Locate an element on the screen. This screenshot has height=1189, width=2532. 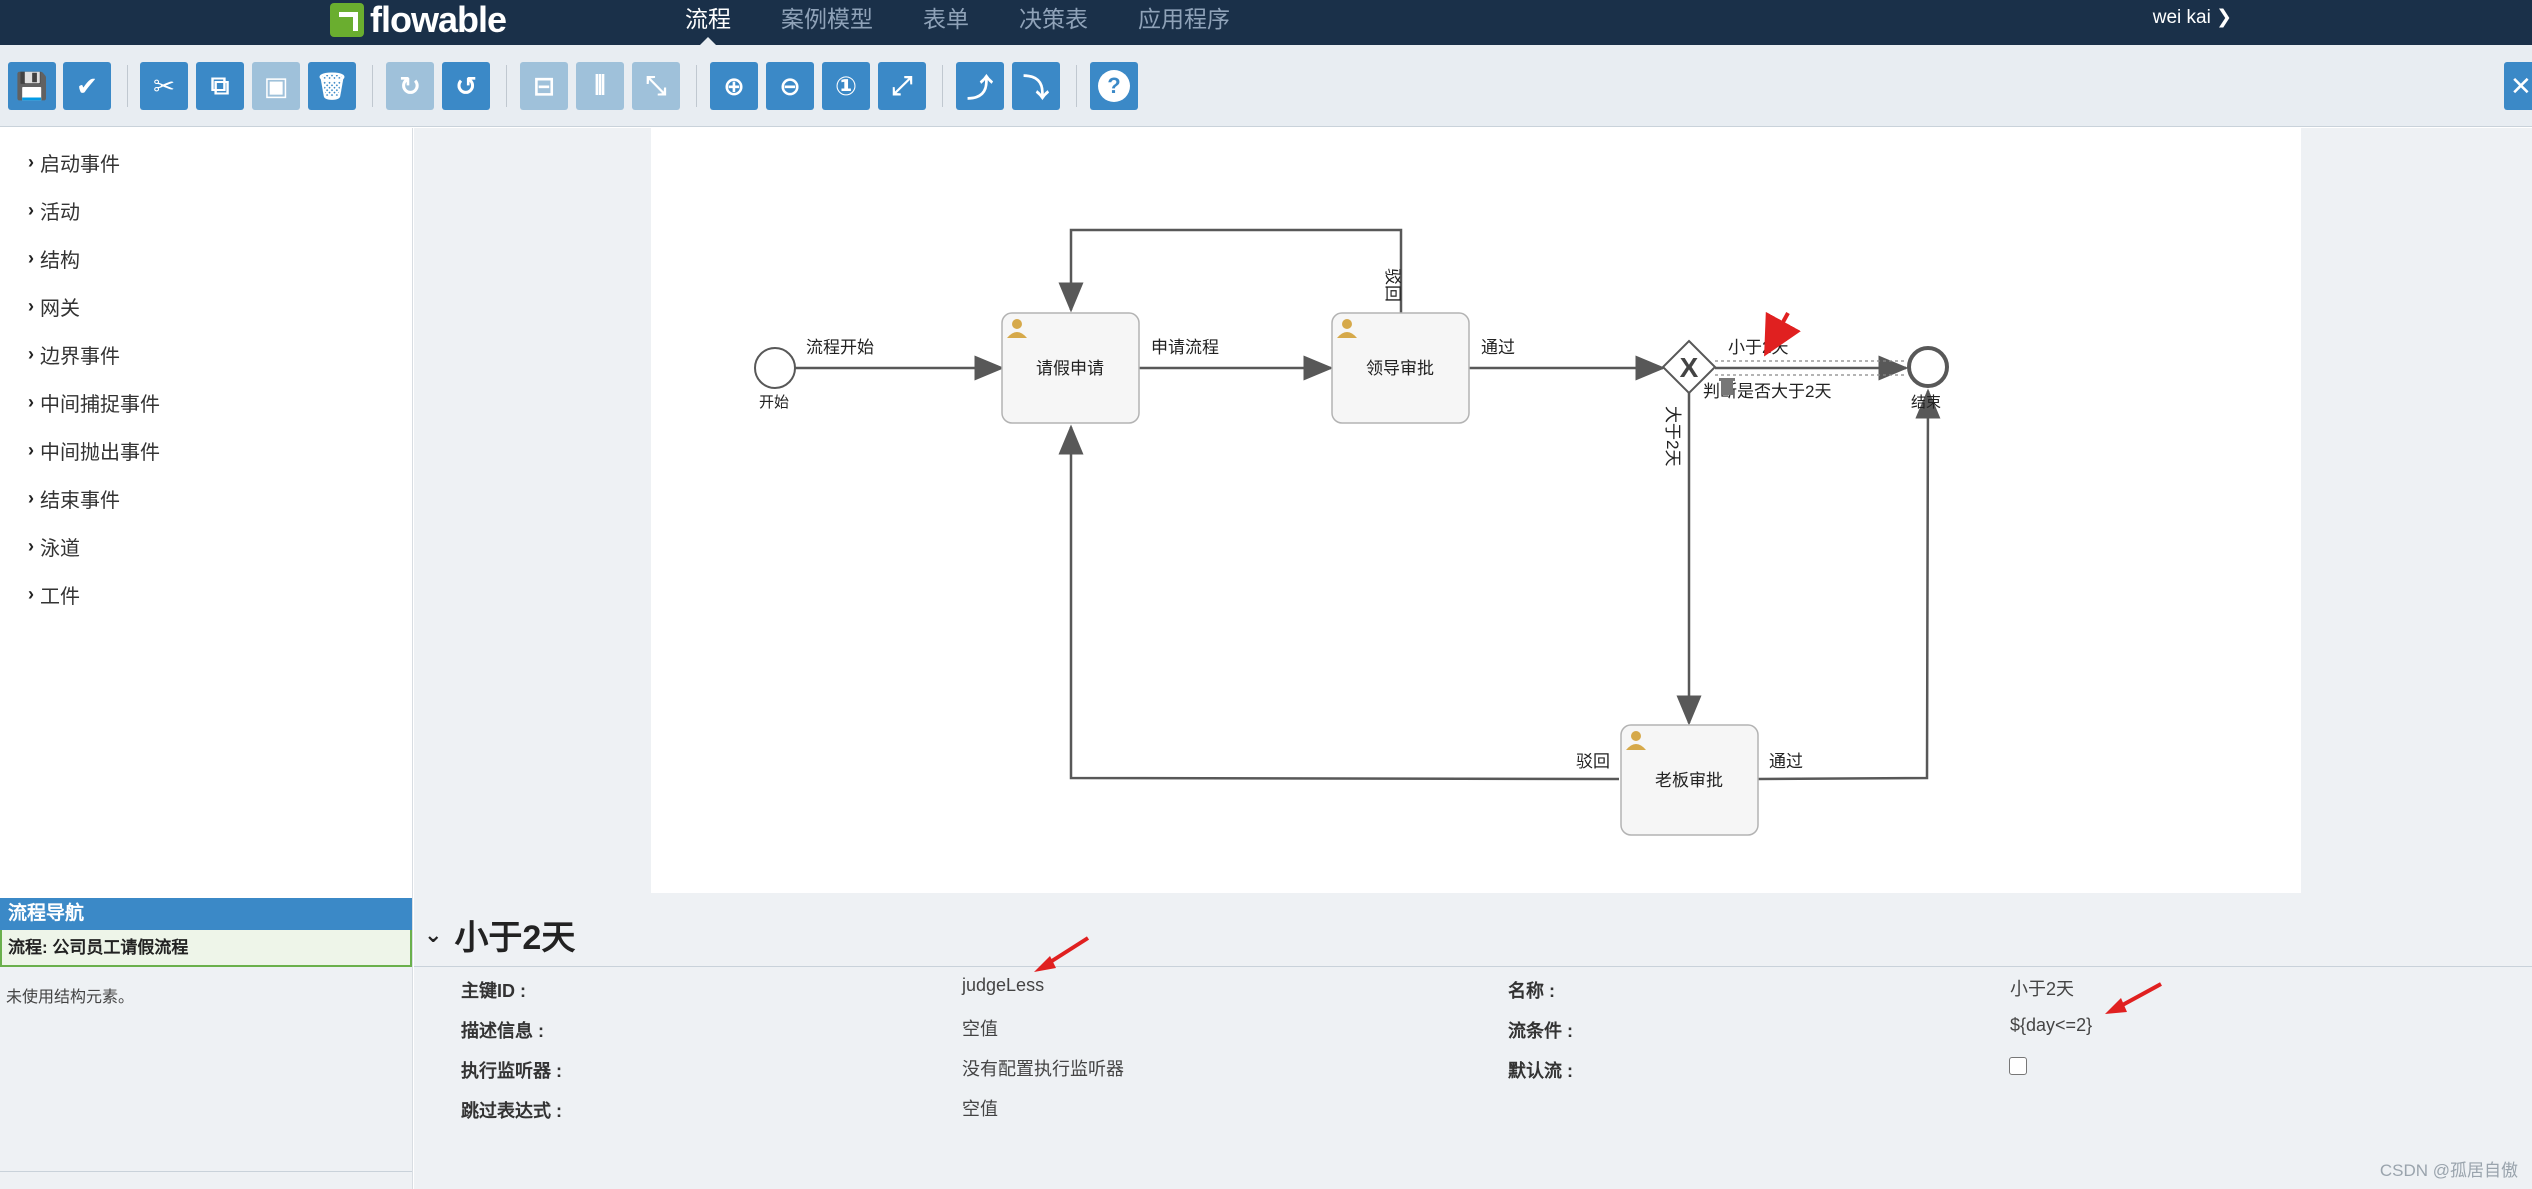
palette-group-structural: › 结构 is located at coordinates (54, 258).